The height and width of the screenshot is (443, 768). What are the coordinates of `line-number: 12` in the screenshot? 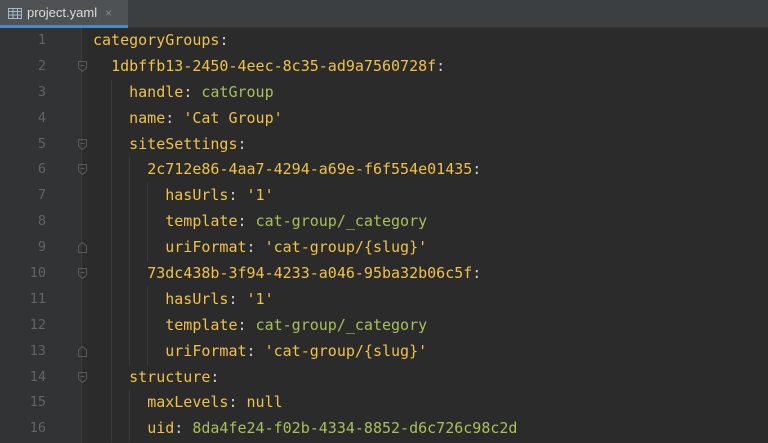 It's located at (37, 324).